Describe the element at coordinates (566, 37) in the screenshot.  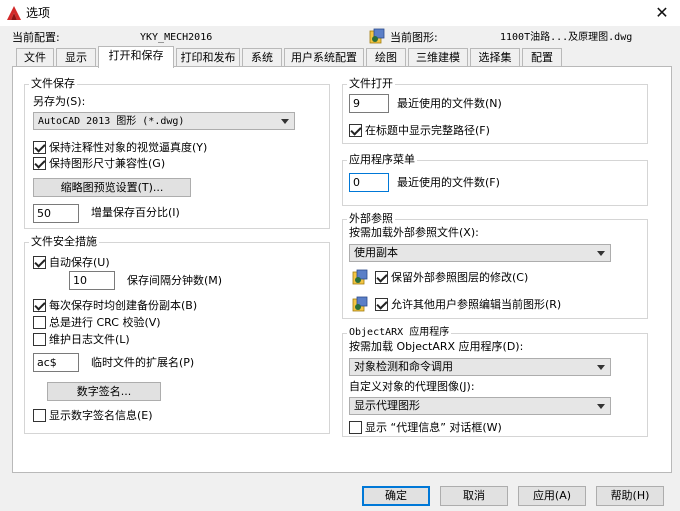
I see `current-drawing-value: 1100T油路...及原理图.dwg` at that location.